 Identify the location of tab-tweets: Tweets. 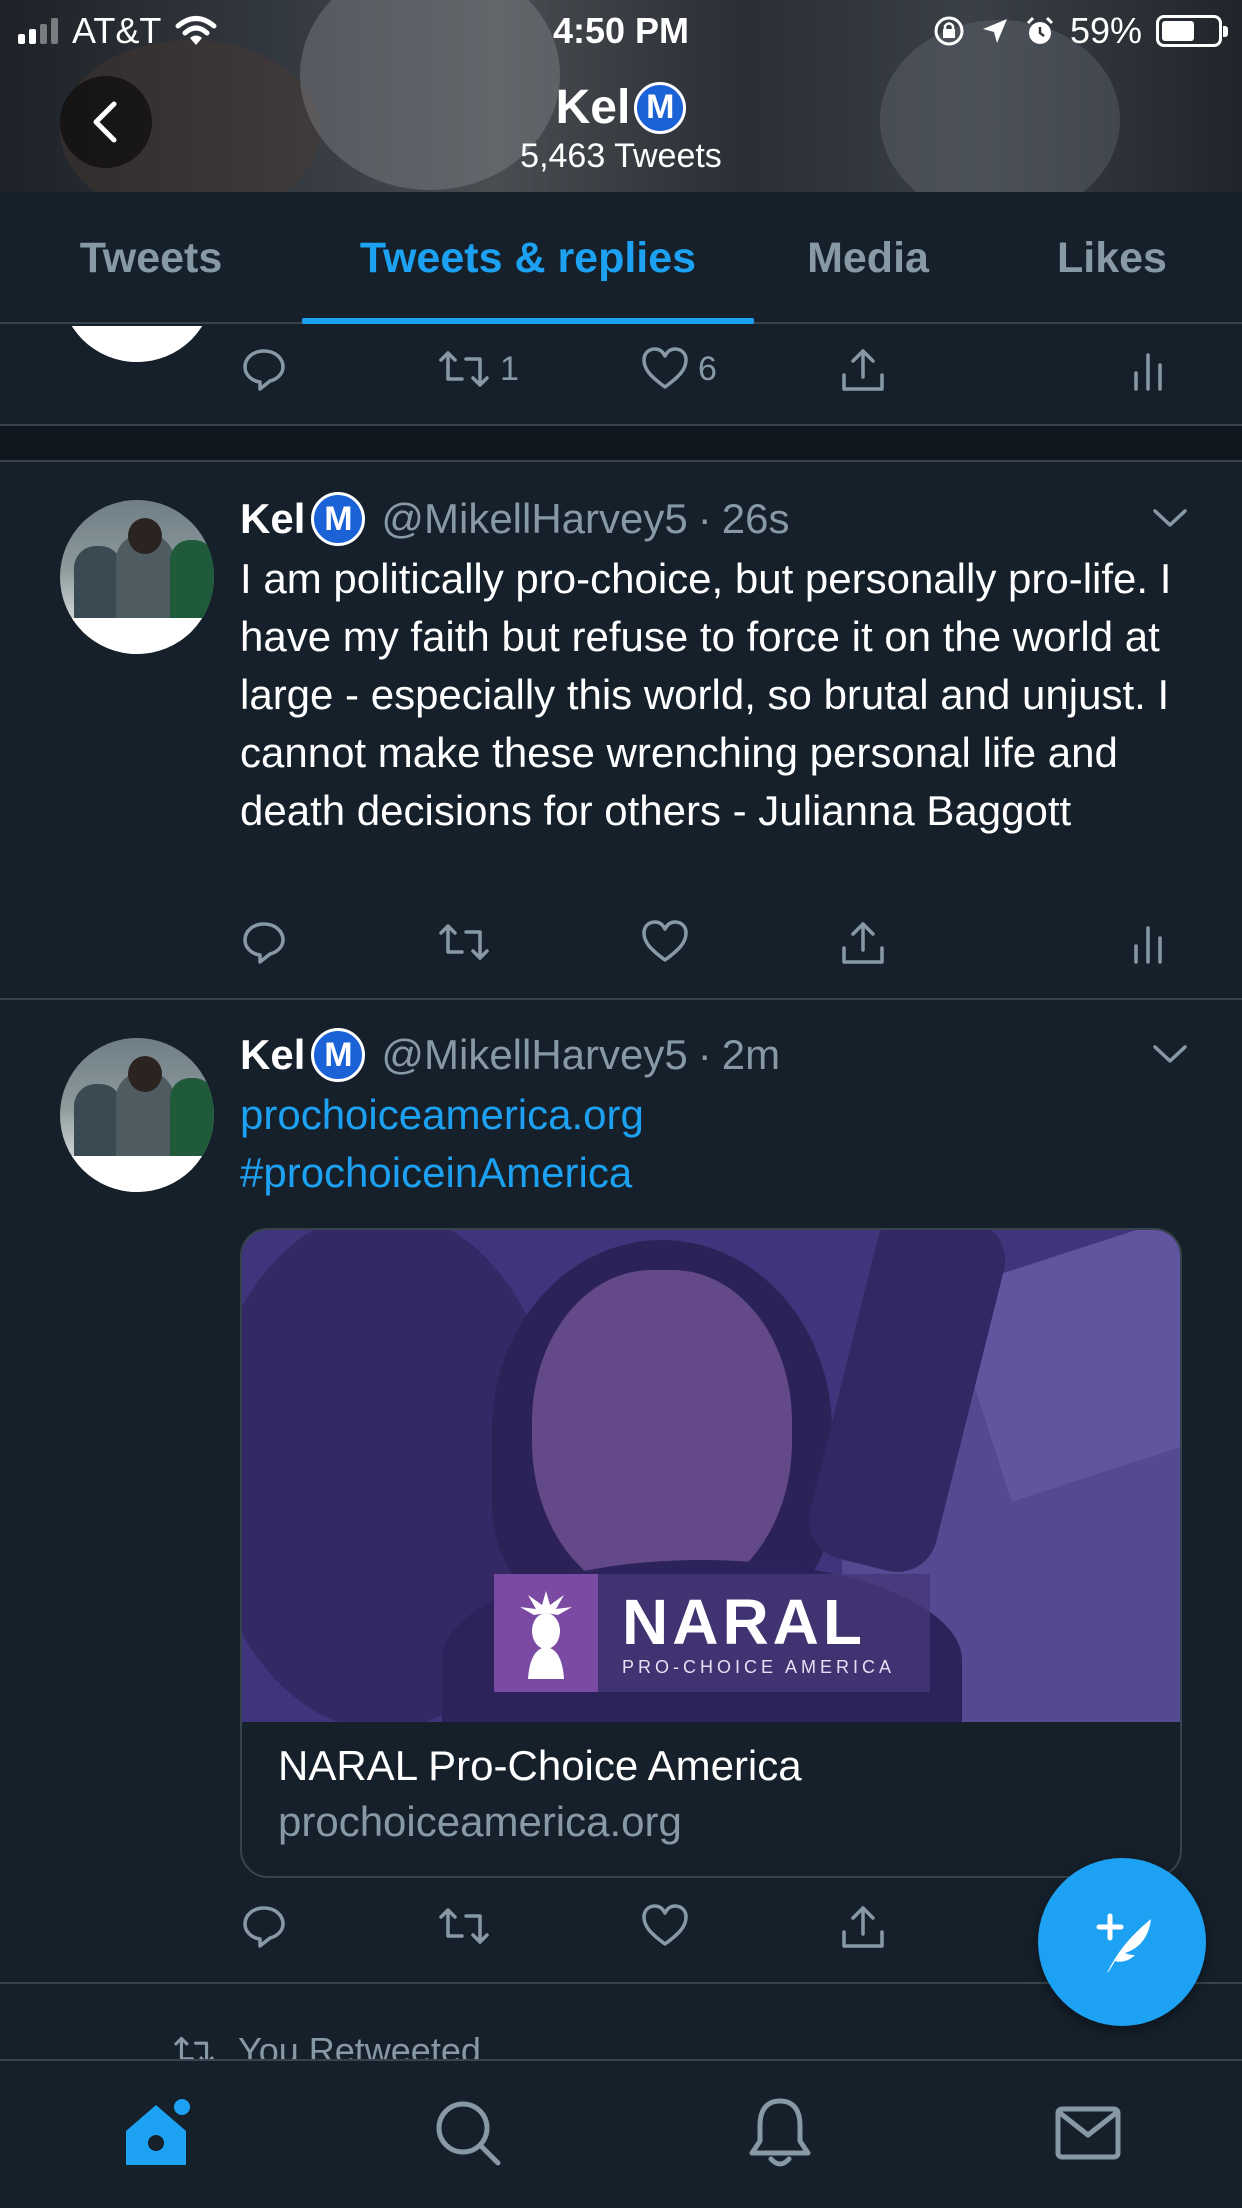
(151, 258).